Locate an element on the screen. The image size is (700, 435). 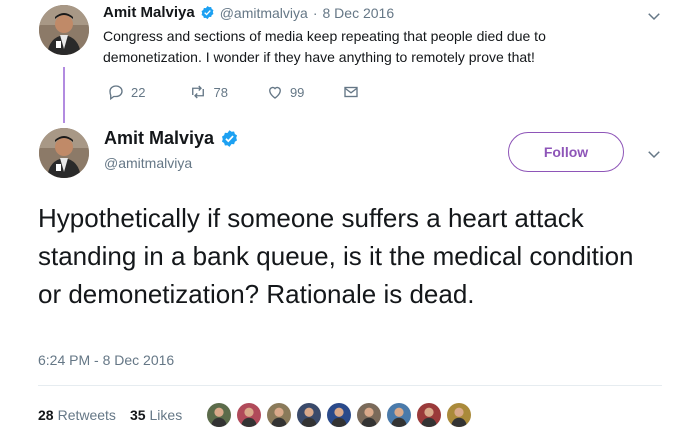
thread-line is located at coordinates (64, 95).